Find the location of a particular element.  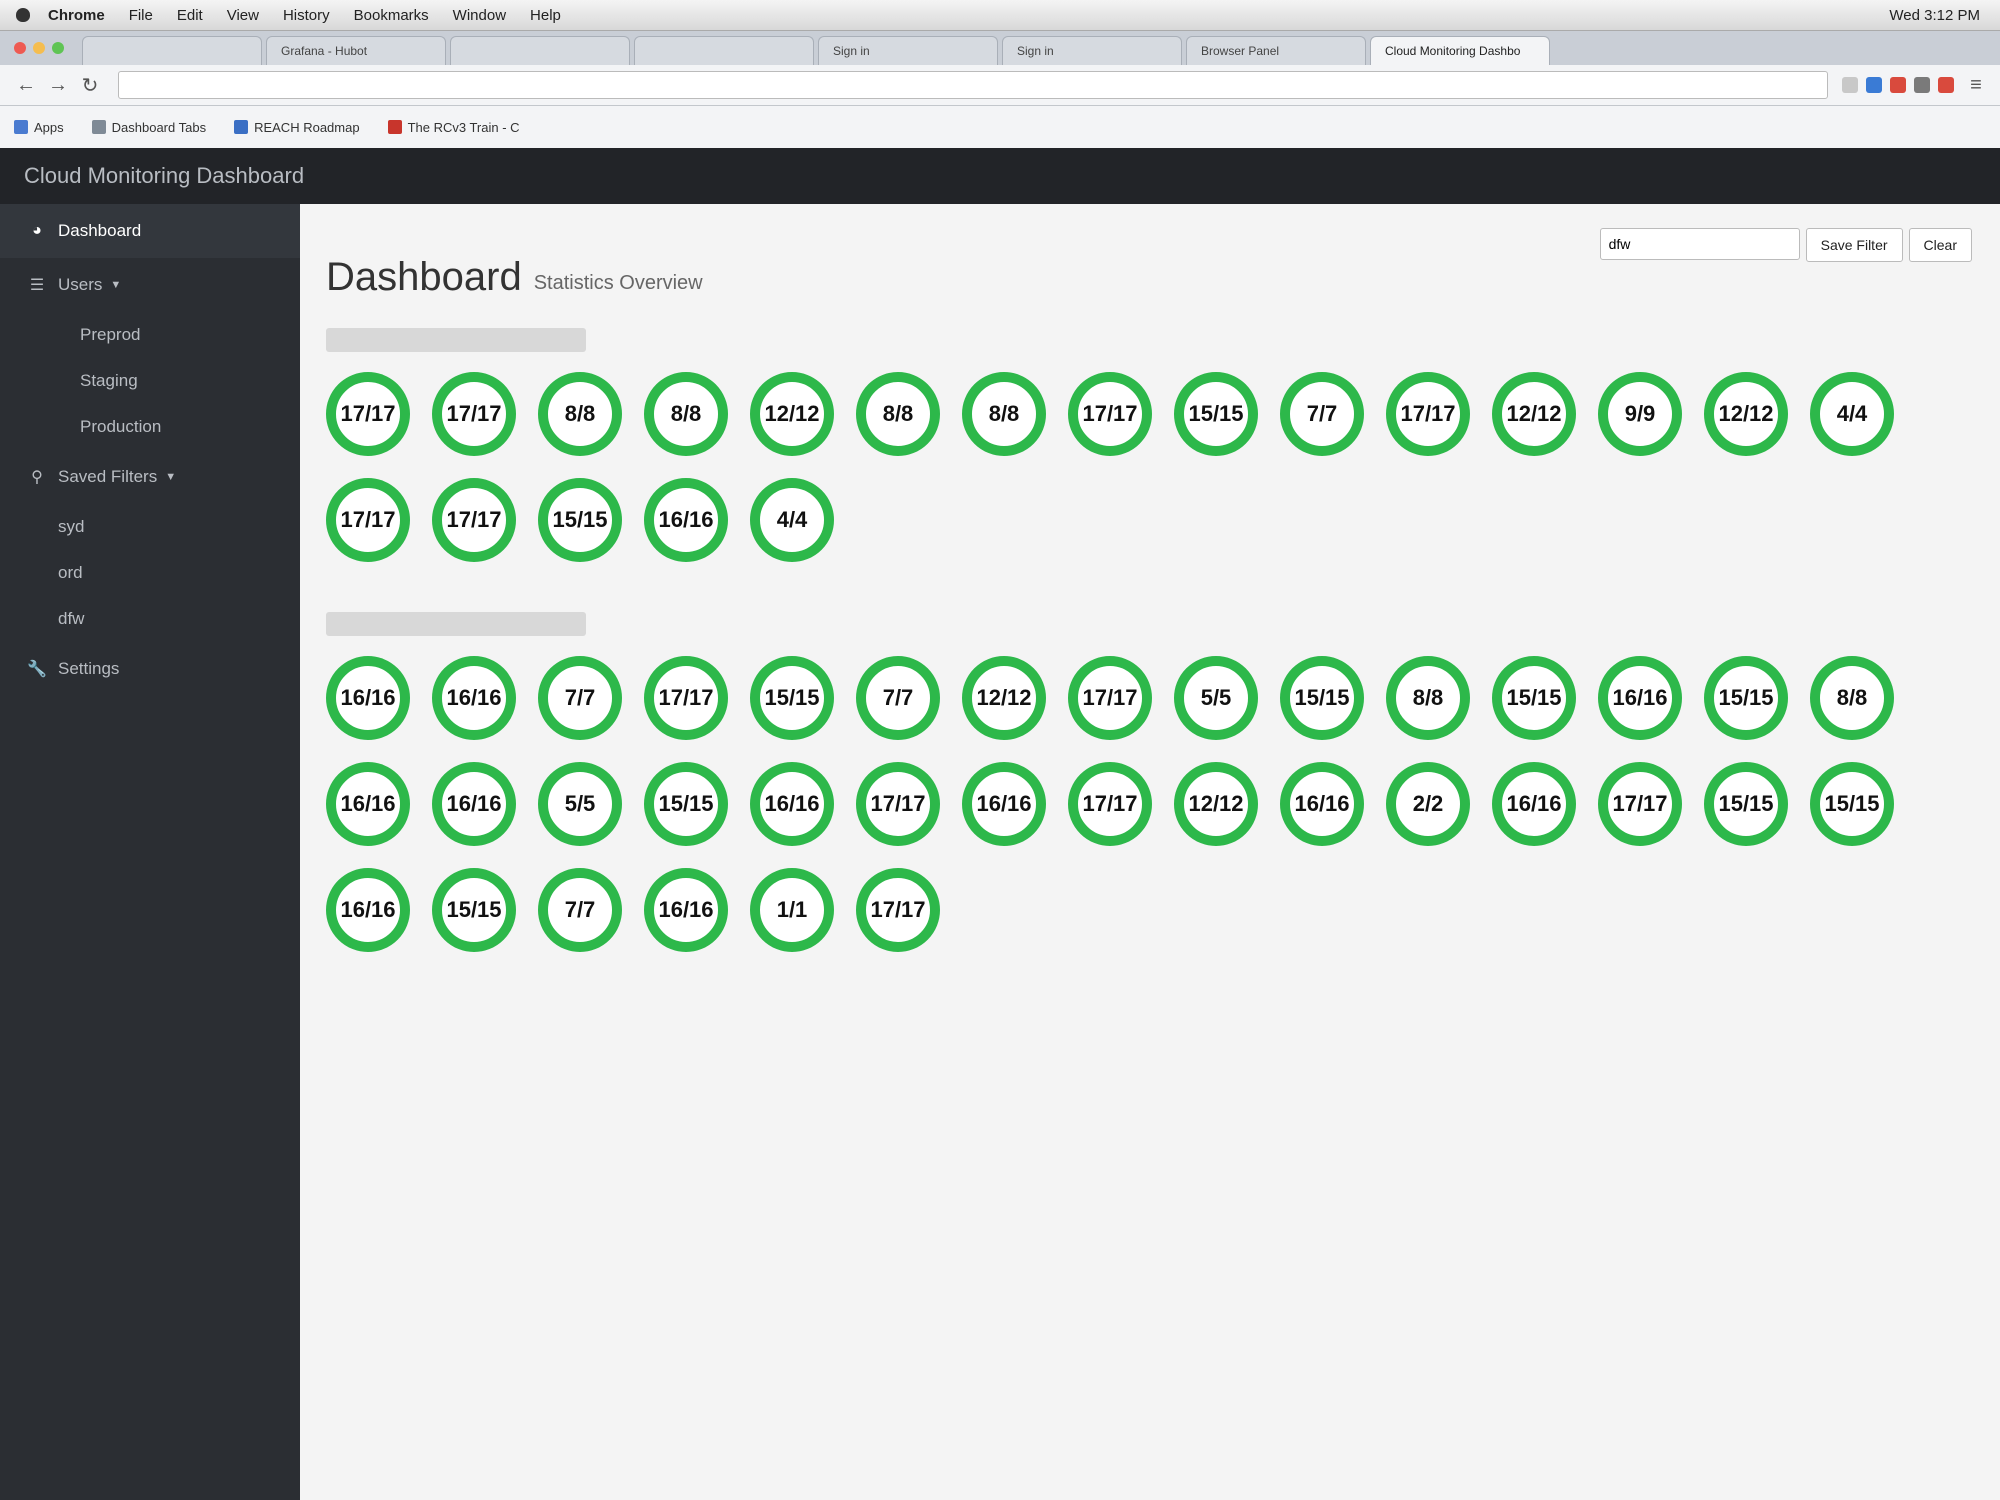

menu-window: Window is located at coordinates (479, 15).